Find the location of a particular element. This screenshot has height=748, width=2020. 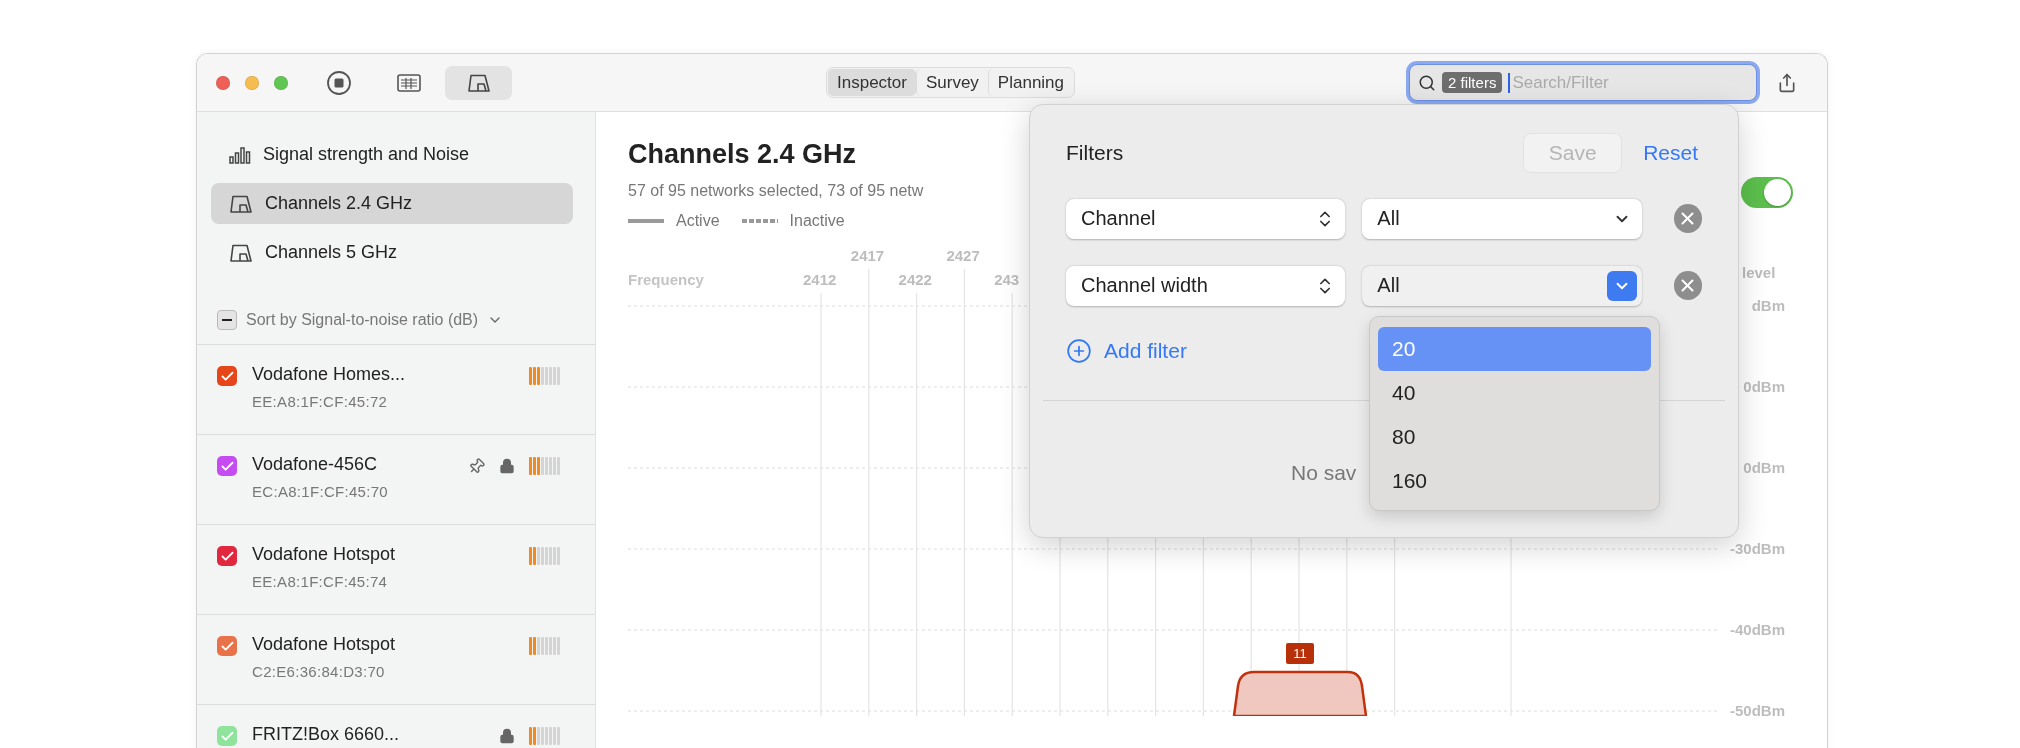

dbm-label: -40dBm is located at coordinates (1757, 629).